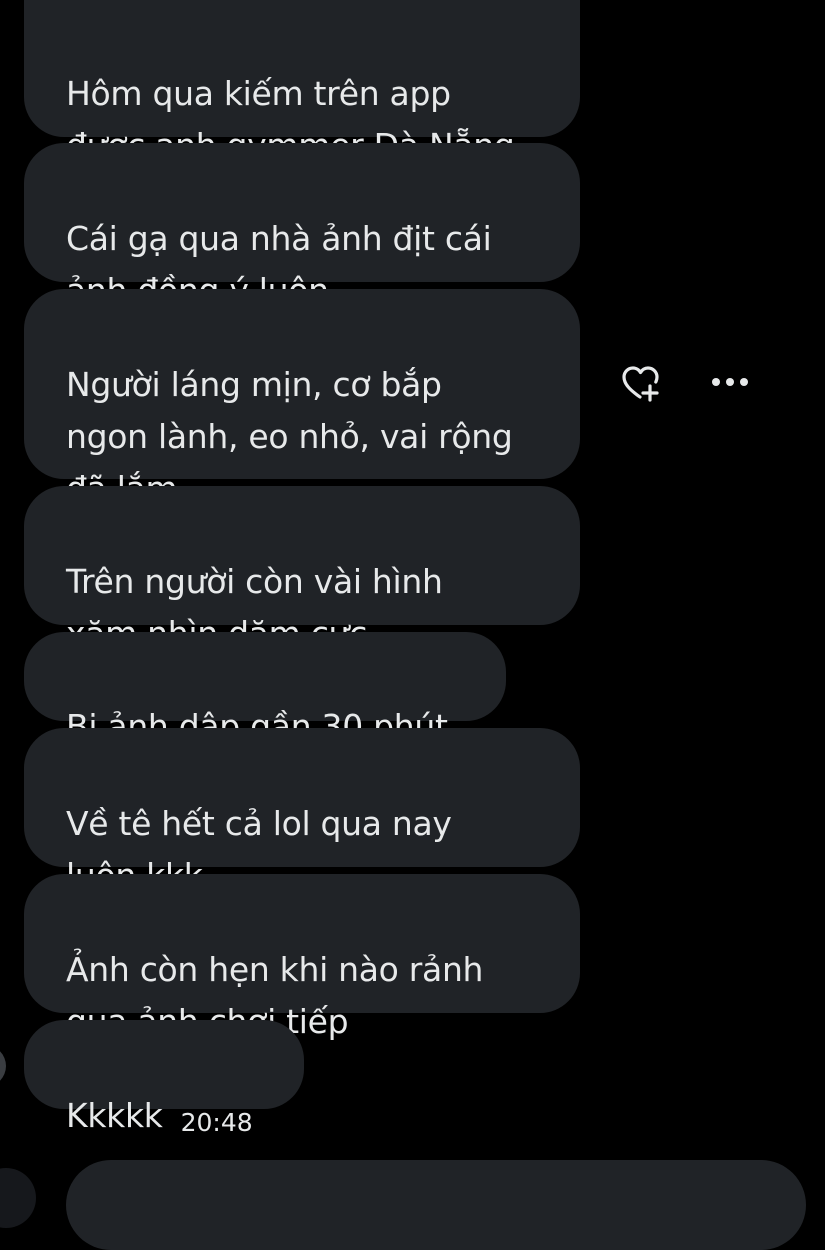 The image size is (825, 1250). I want to click on message-timestamp: 20:48, so click(216, 1122).